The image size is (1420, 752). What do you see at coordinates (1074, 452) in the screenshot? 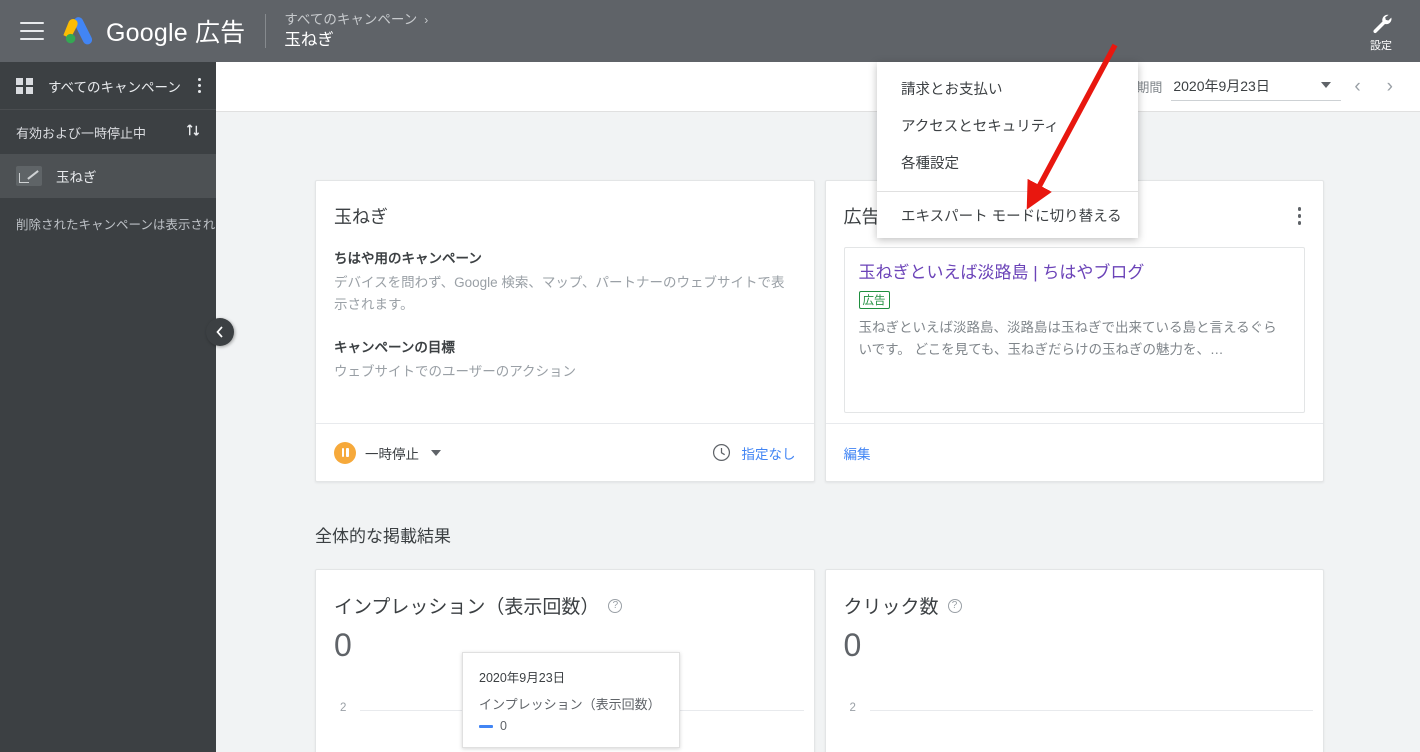
I see `ads-card-footer: 編集` at bounding box center [1074, 452].